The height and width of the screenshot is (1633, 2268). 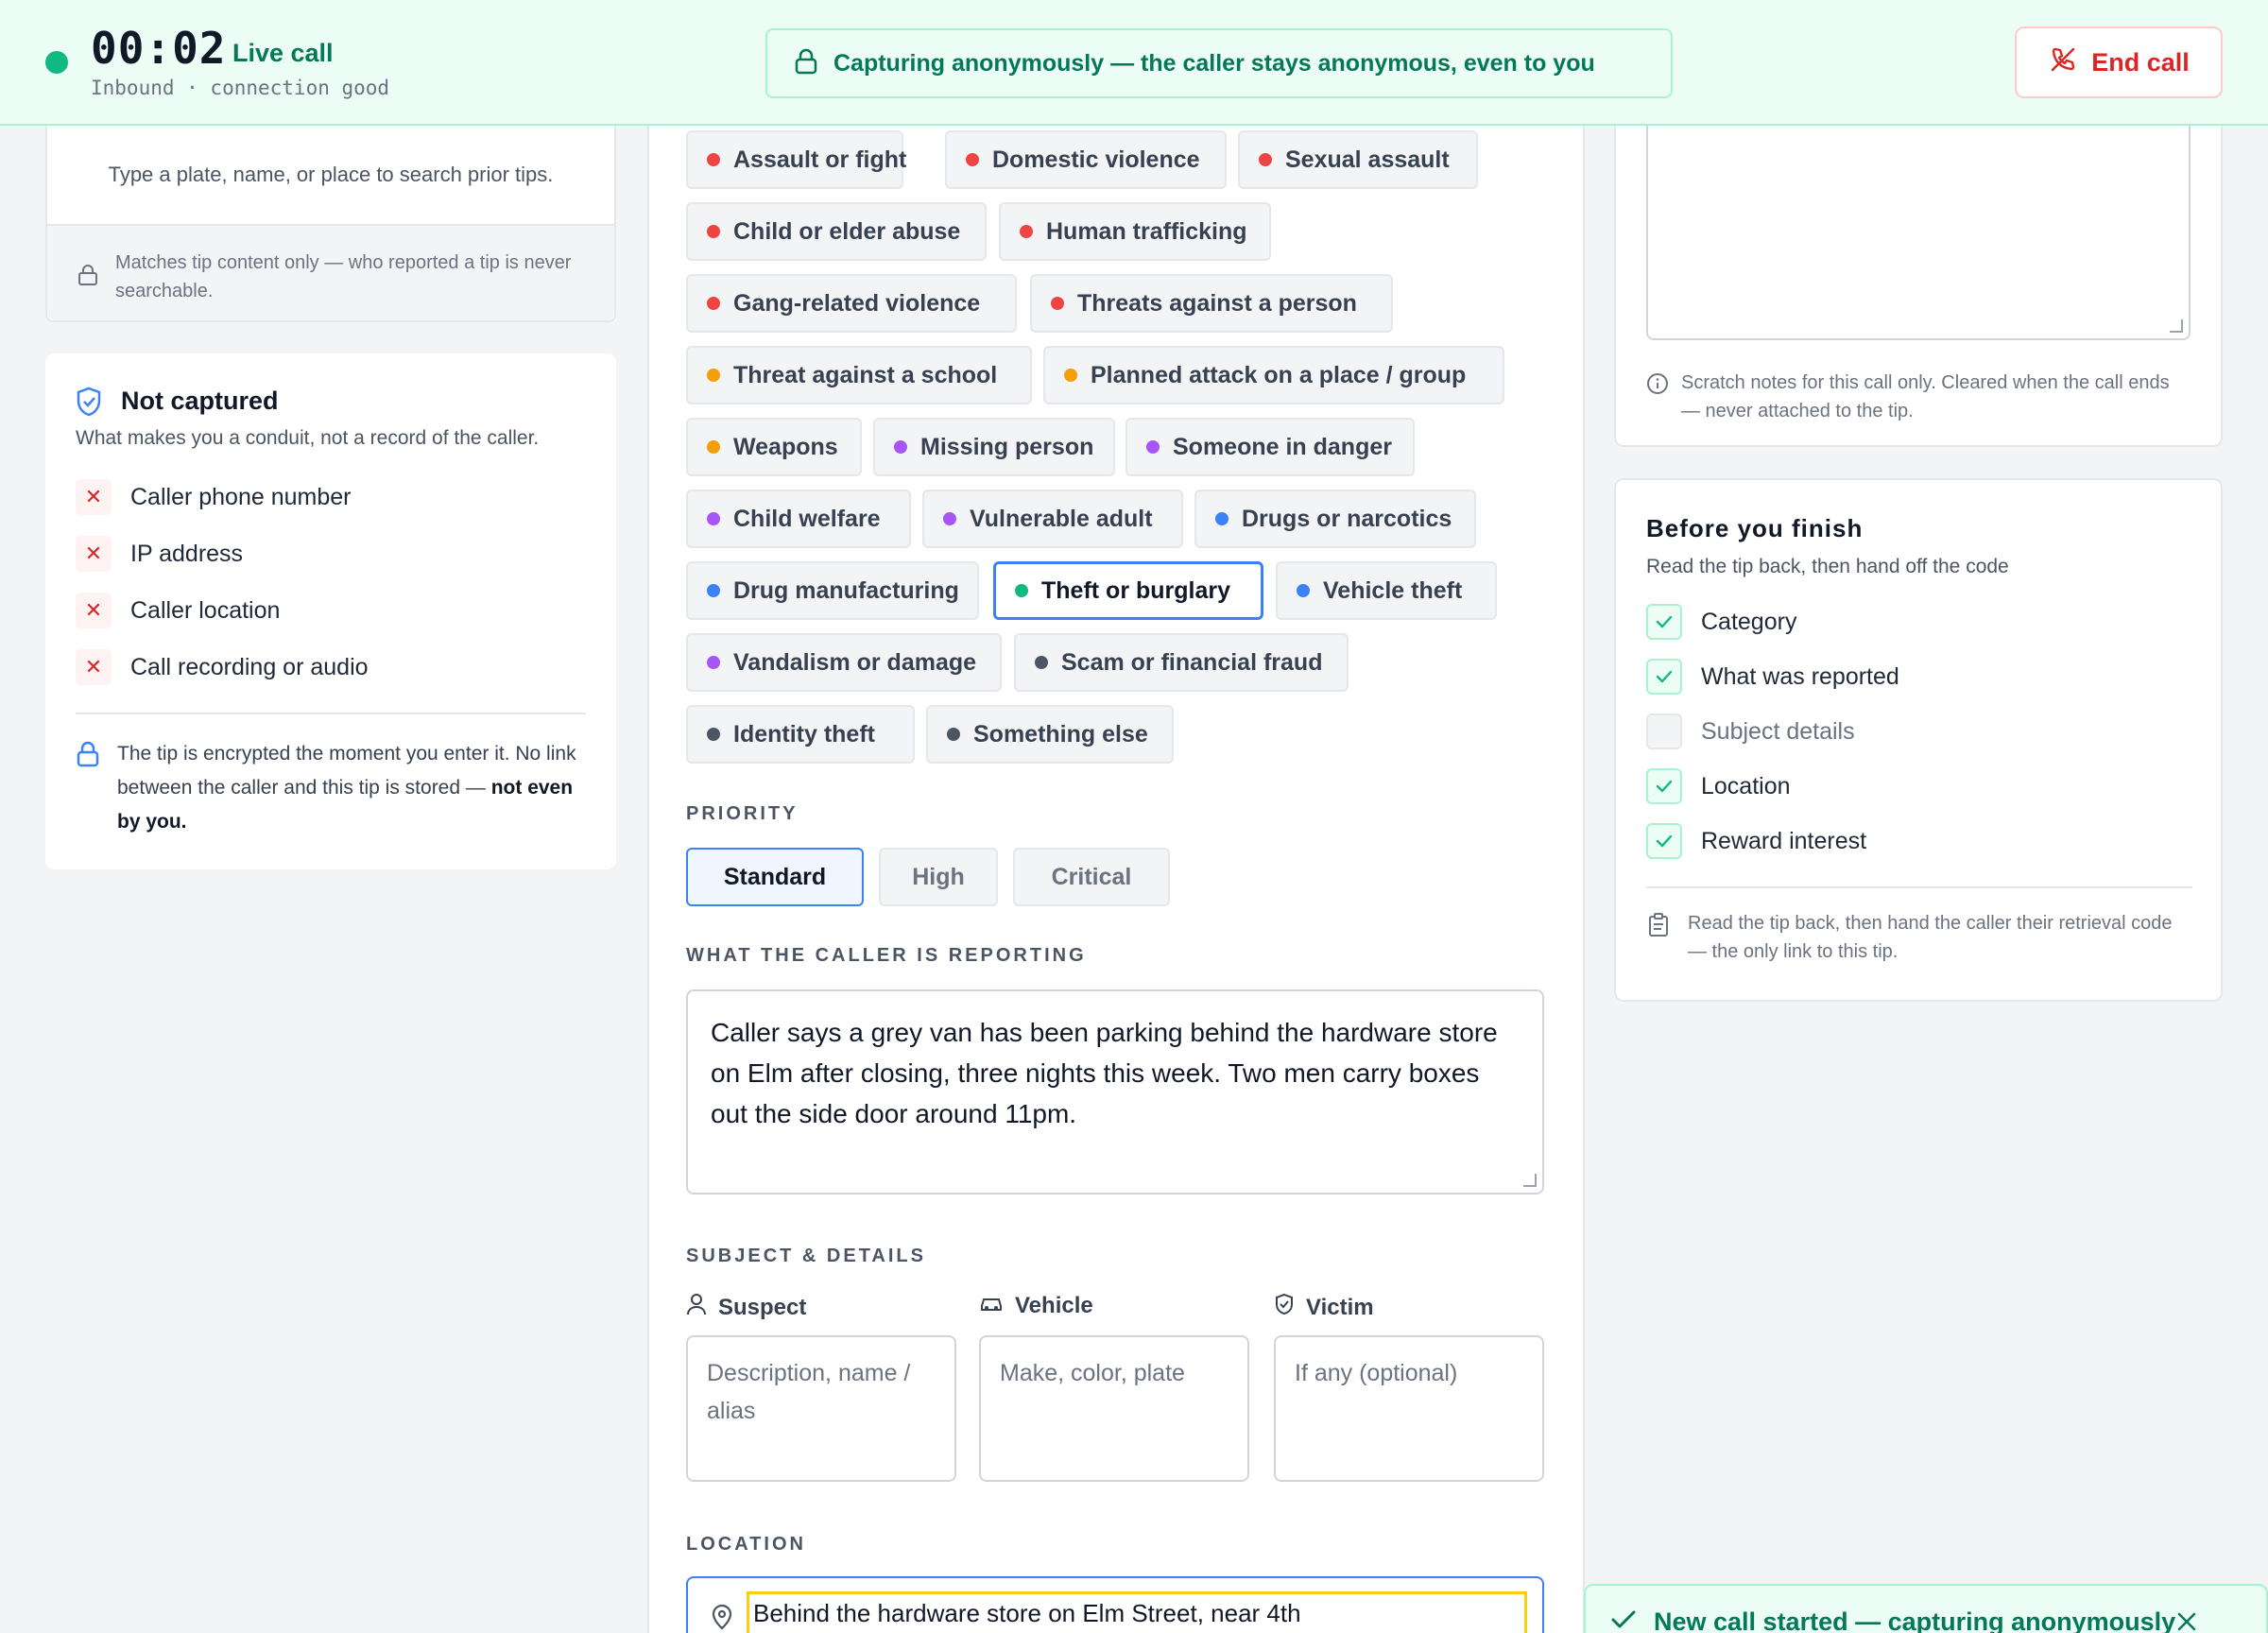 What do you see at coordinates (205, 610) in the screenshot?
I see `not-captured-label: Caller location` at bounding box center [205, 610].